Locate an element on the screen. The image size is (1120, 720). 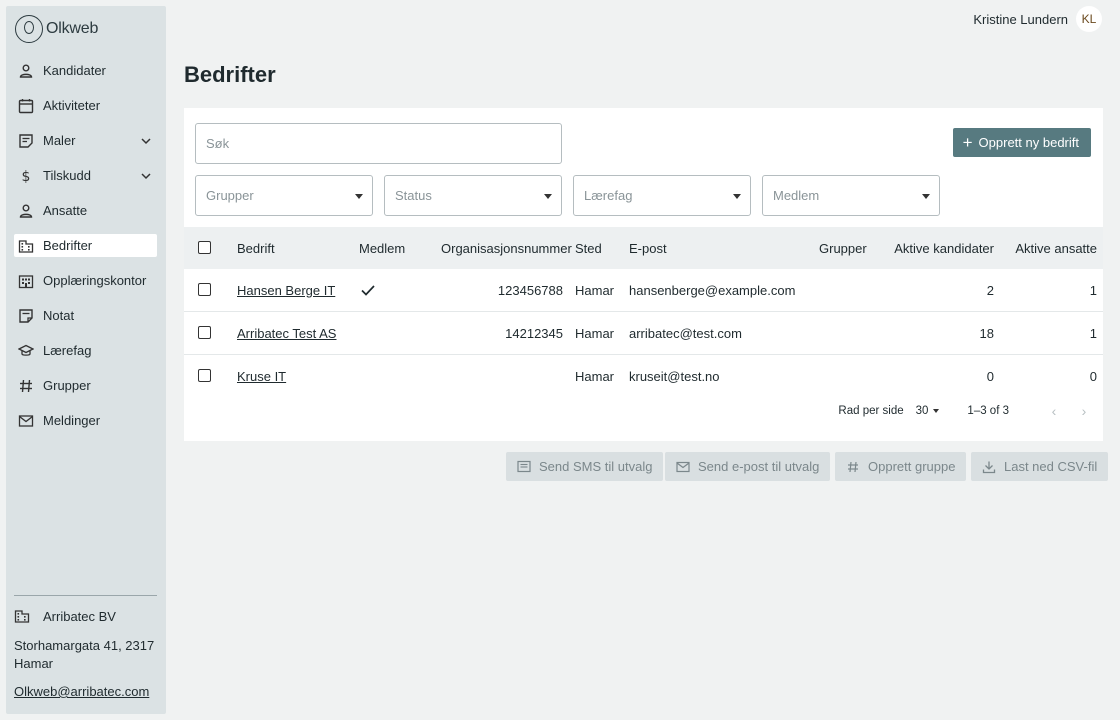
dollar-icon: $ is located at coordinates (26, 176).